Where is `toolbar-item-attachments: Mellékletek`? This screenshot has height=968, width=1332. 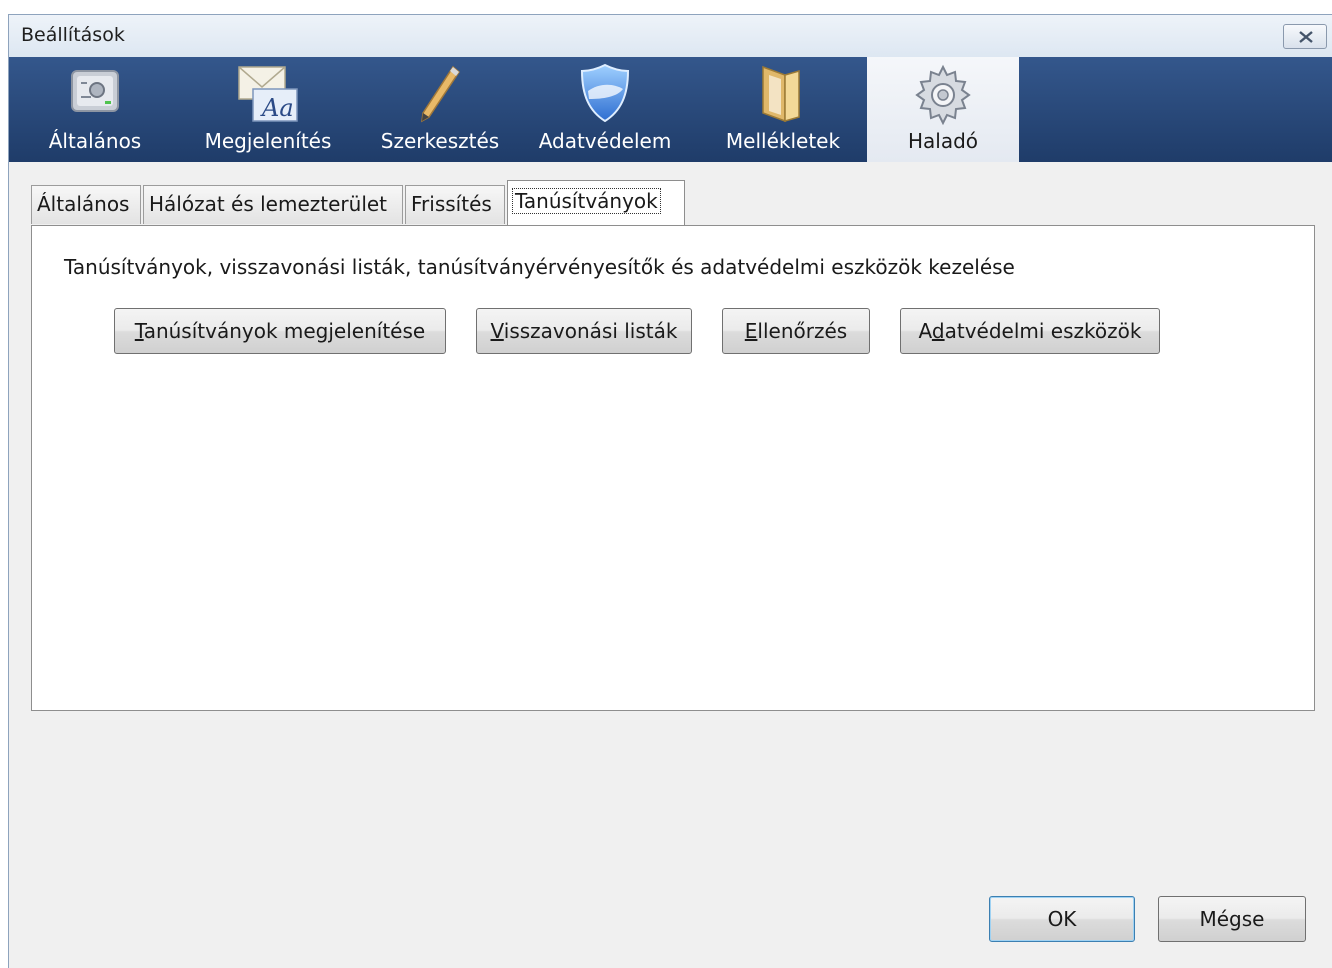
toolbar-item-attachments: Mellékletek is located at coordinates (783, 109).